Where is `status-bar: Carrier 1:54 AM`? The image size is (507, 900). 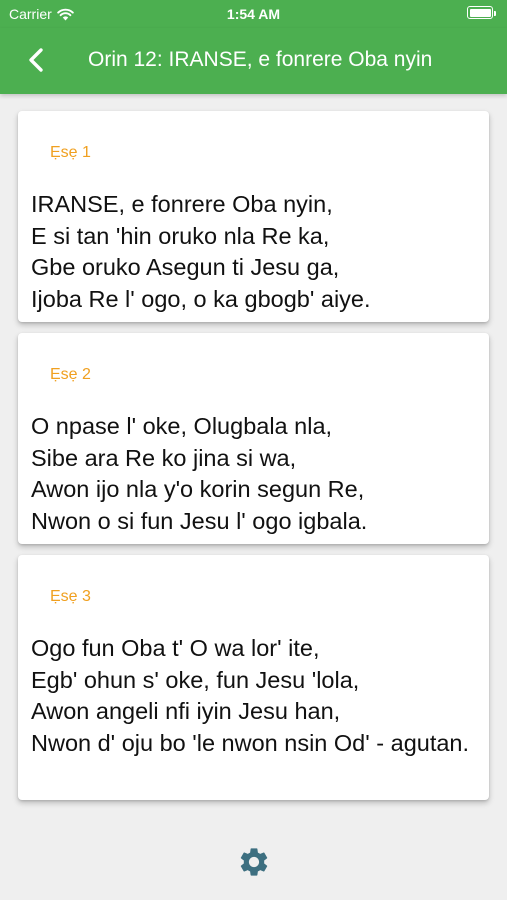 status-bar: Carrier 1:54 AM is located at coordinates (253, 14).